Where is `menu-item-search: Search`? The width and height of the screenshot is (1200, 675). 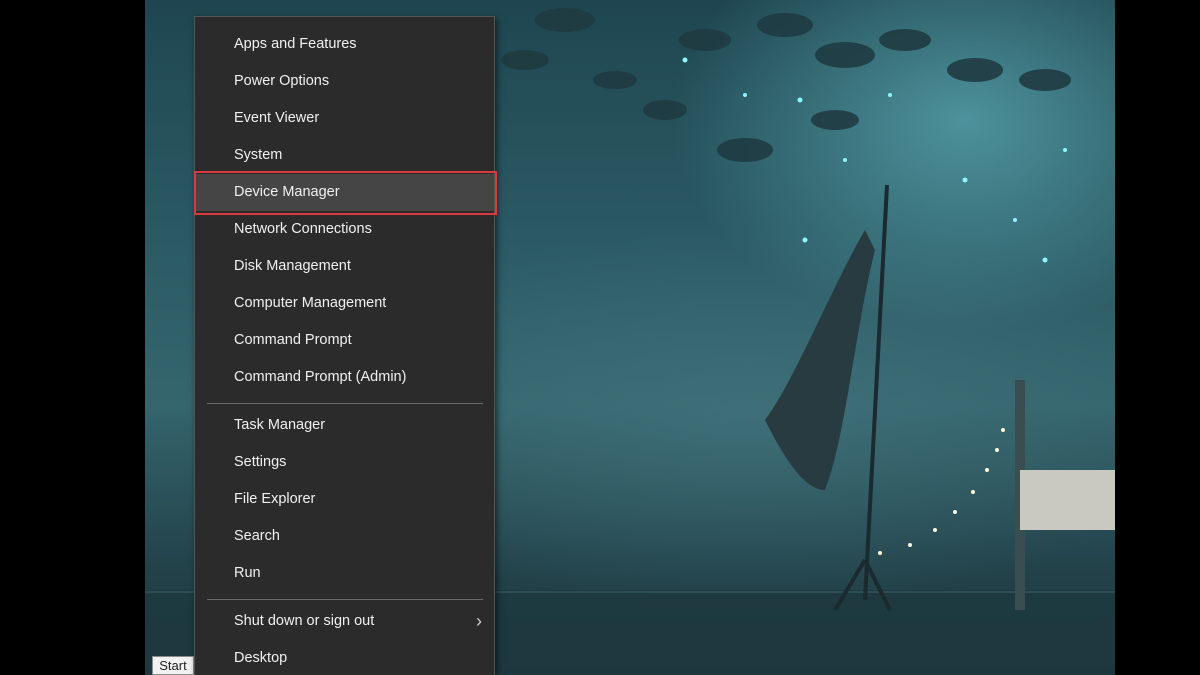
menu-item-search: Search is located at coordinates (344, 536).